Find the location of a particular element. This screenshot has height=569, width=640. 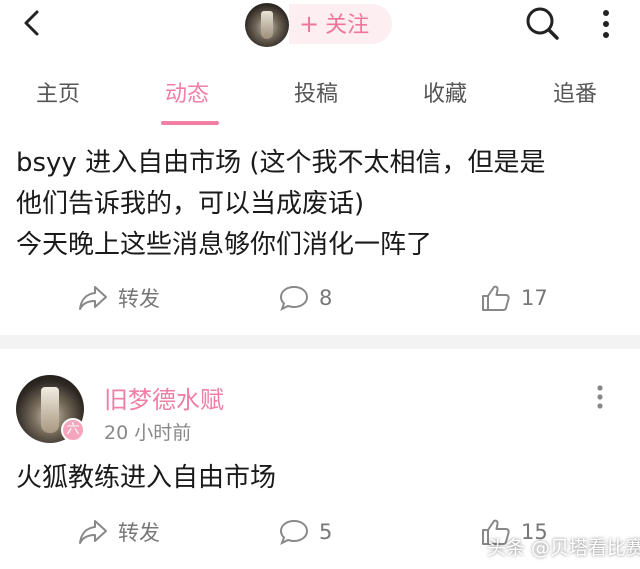

like-button: 17 is located at coordinates (514, 298).